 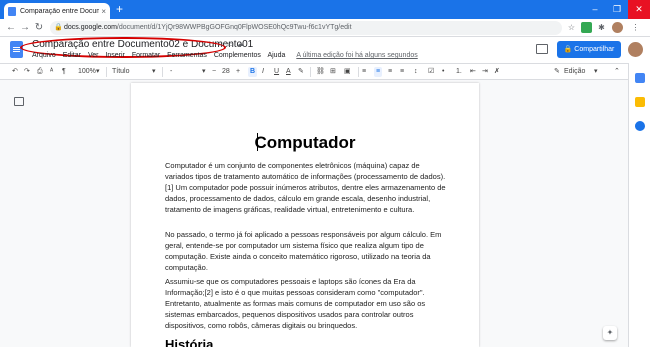 What do you see at coordinates (154, 71) in the screenshot?
I see `style-chevron-icon: ▾` at bounding box center [154, 71].